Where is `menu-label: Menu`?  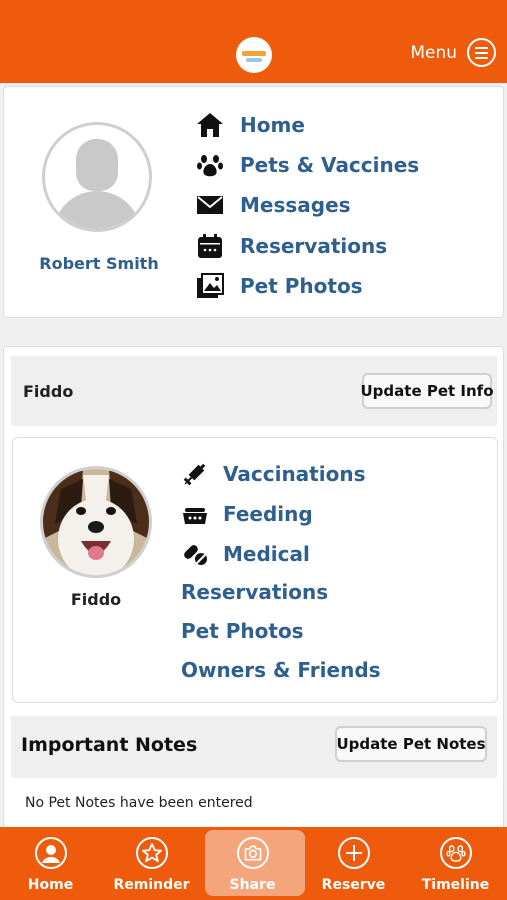
menu-label: Menu is located at coordinates (433, 53).